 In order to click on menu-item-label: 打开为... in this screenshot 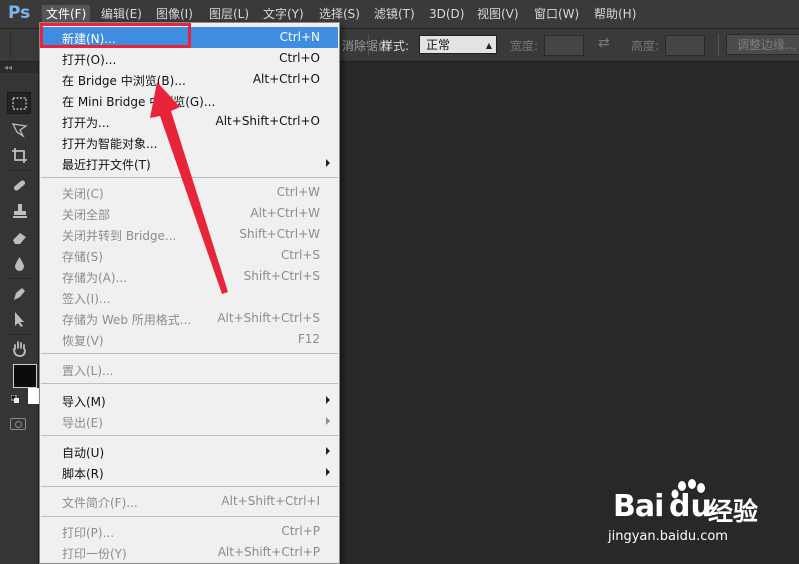, I will do `click(86, 123)`.